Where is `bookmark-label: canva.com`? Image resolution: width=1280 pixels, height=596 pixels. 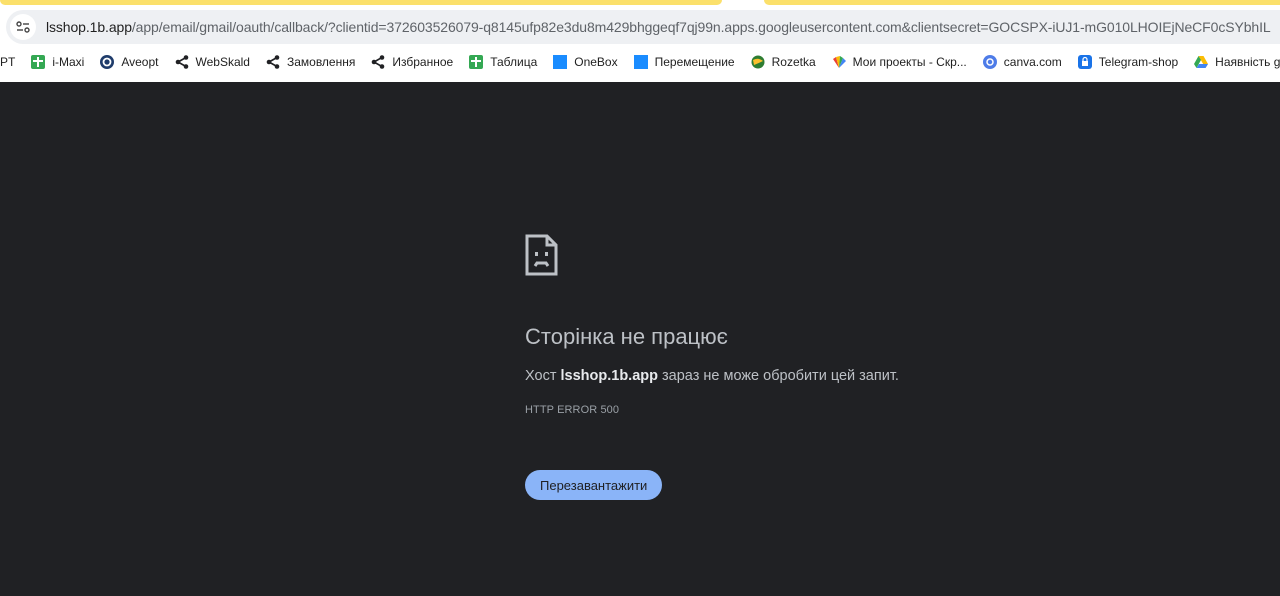 bookmark-label: canva.com is located at coordinates (1032, 62).